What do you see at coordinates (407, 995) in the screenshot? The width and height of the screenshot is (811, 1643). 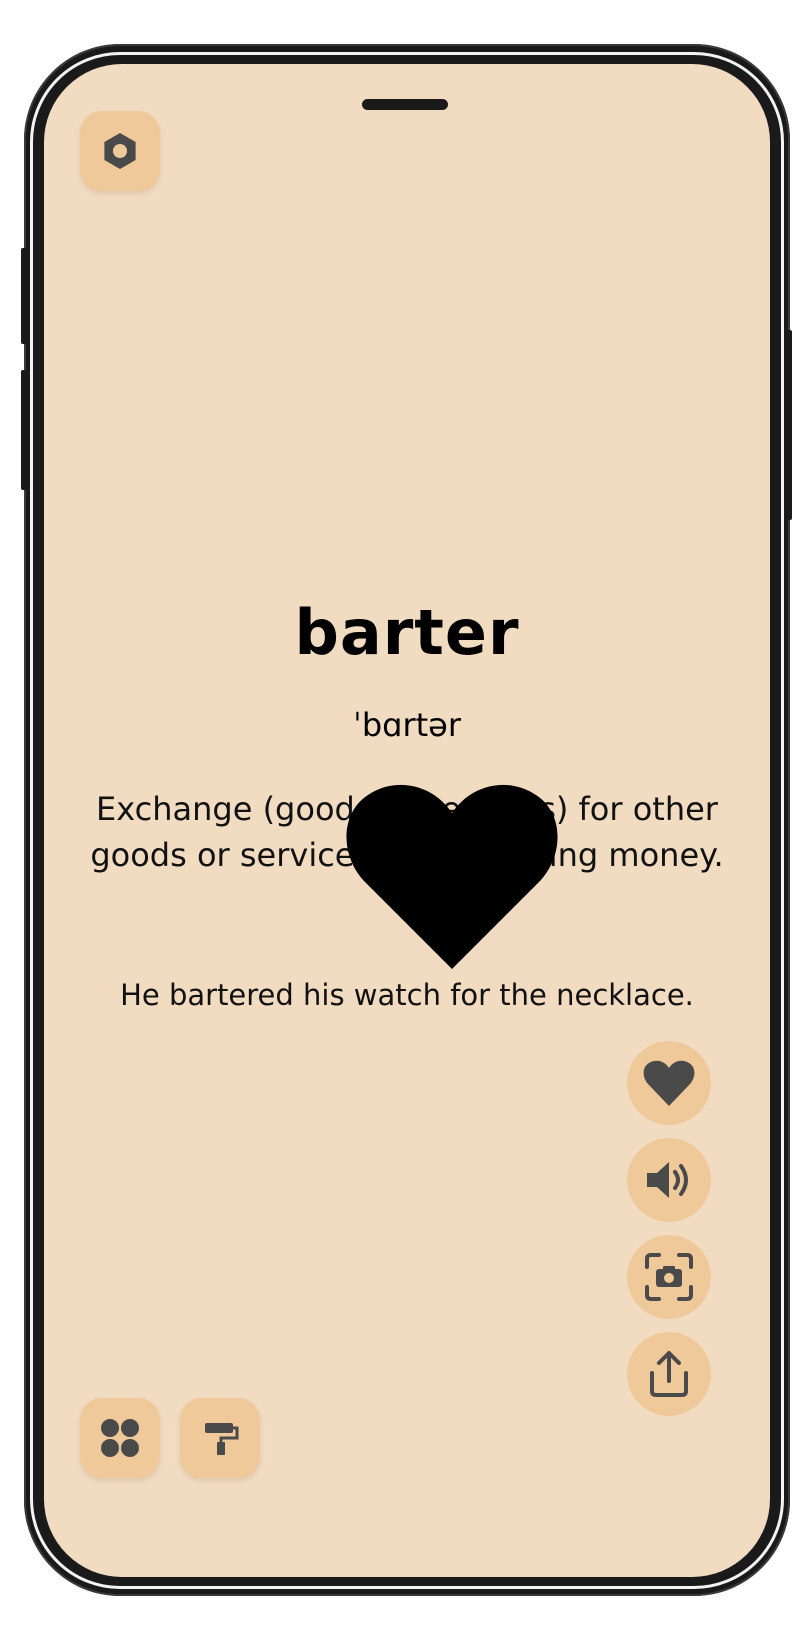 I see `word-example: He bartered his watch for the necklace.` at bounding box center [407, 995].